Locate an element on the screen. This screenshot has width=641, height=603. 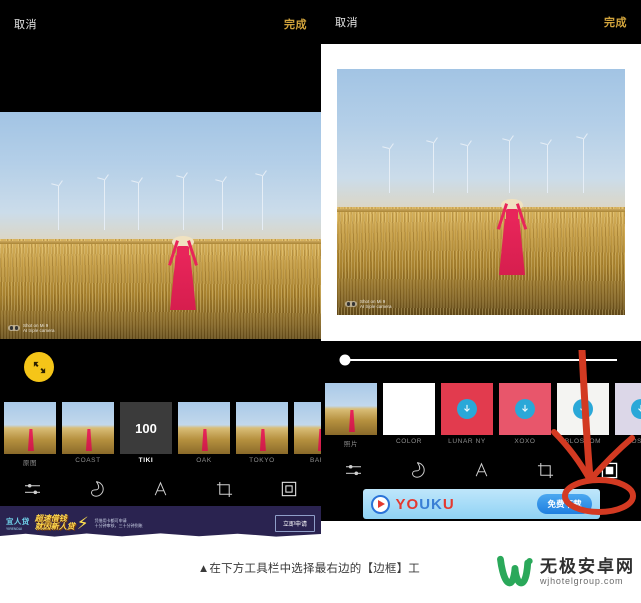
frame-thumbnail-color is located at coordinates (409, 409).